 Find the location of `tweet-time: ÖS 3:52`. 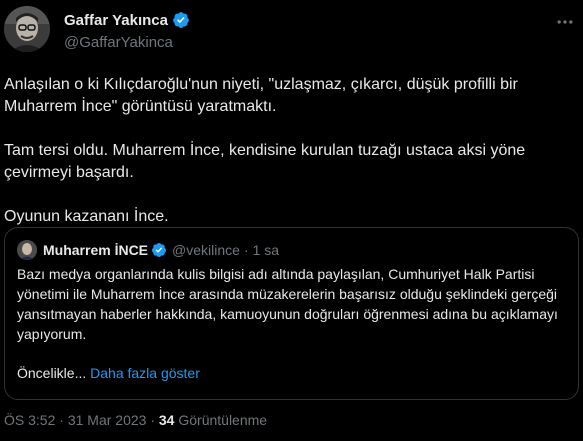

tweet-time: ÖS 3:52 is located at coordinates (29, 420).